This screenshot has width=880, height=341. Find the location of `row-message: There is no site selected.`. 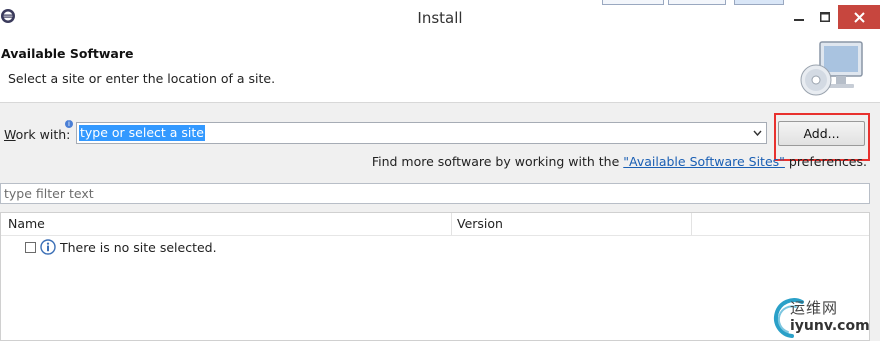

row-message: There is no site selected. is located at coordinates (138, 247).